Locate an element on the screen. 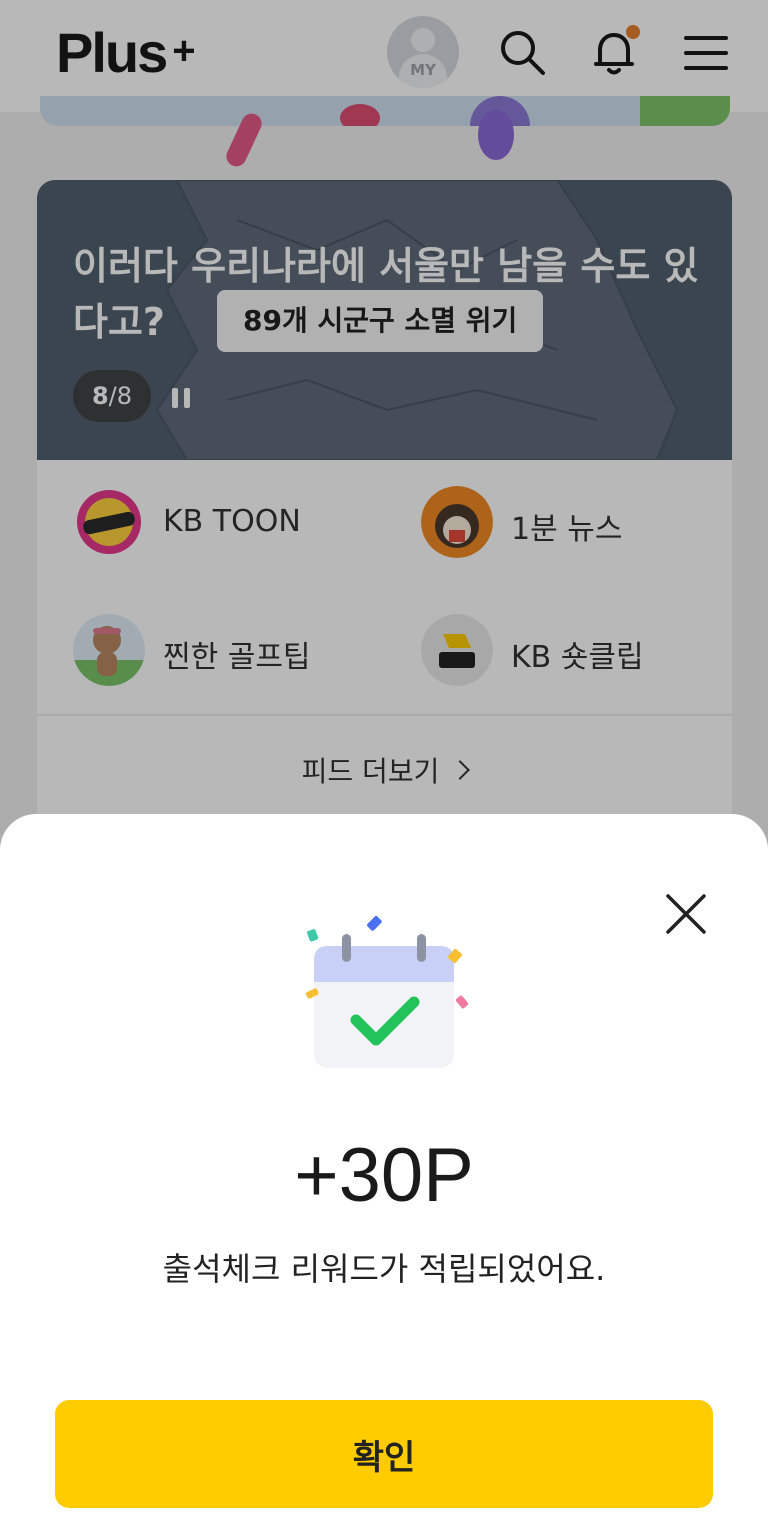 Image resolution: width=768 pixels, height=1533 pixels. reward-points: +30P is located at coordinates (384, 1175).